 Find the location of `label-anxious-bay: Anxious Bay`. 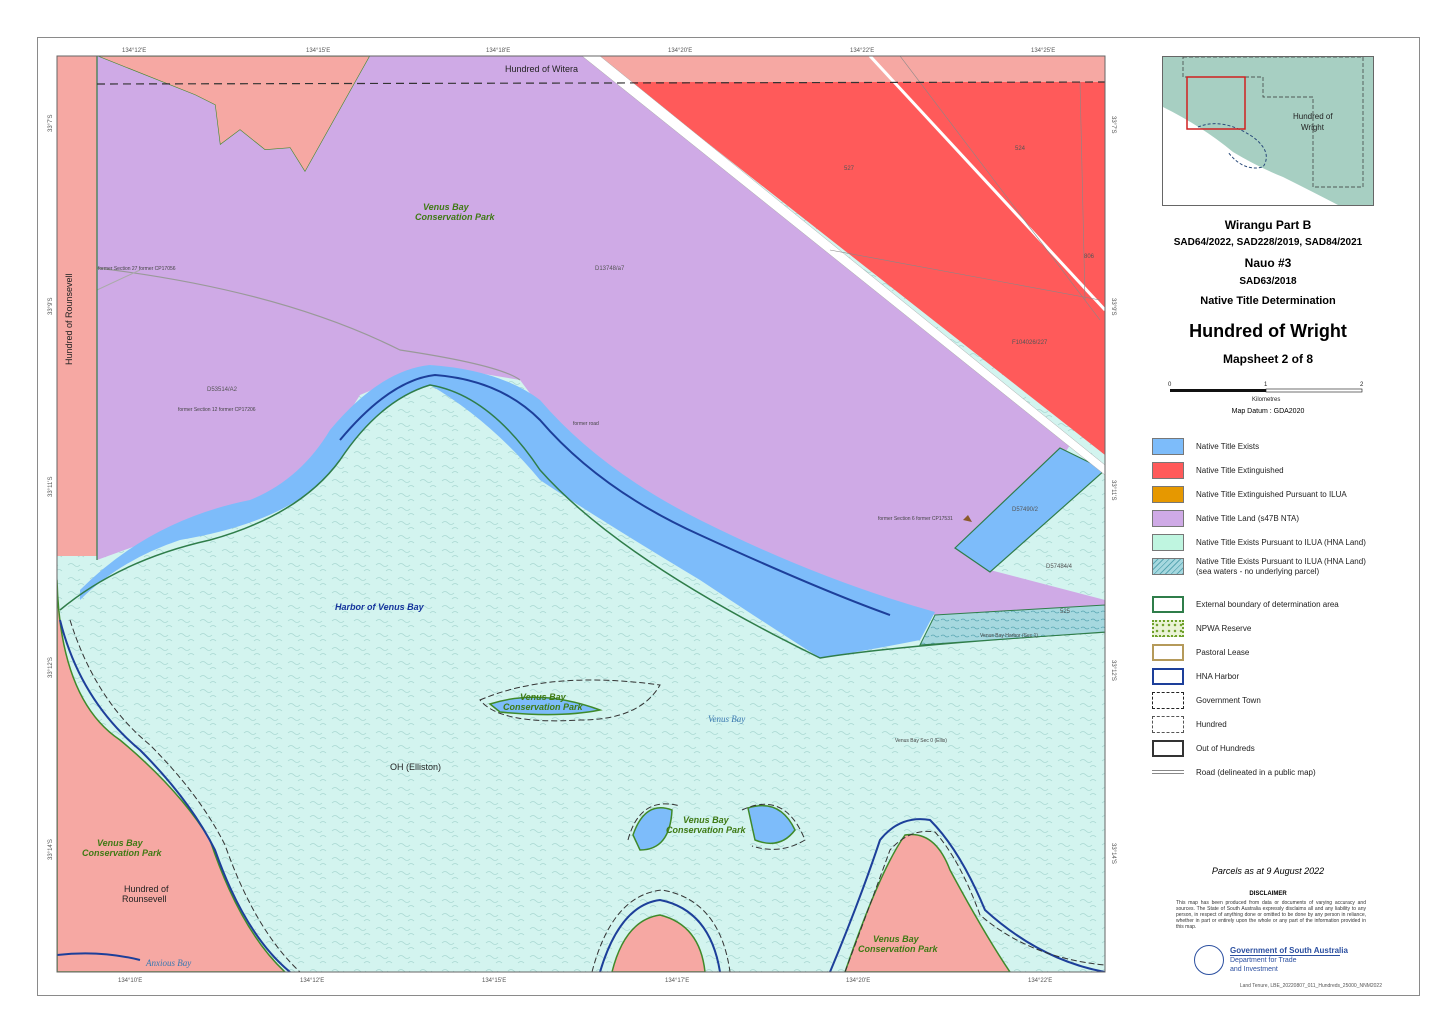

label-anxious-bay: Anxious Bay is located at coordinates (168, 963).